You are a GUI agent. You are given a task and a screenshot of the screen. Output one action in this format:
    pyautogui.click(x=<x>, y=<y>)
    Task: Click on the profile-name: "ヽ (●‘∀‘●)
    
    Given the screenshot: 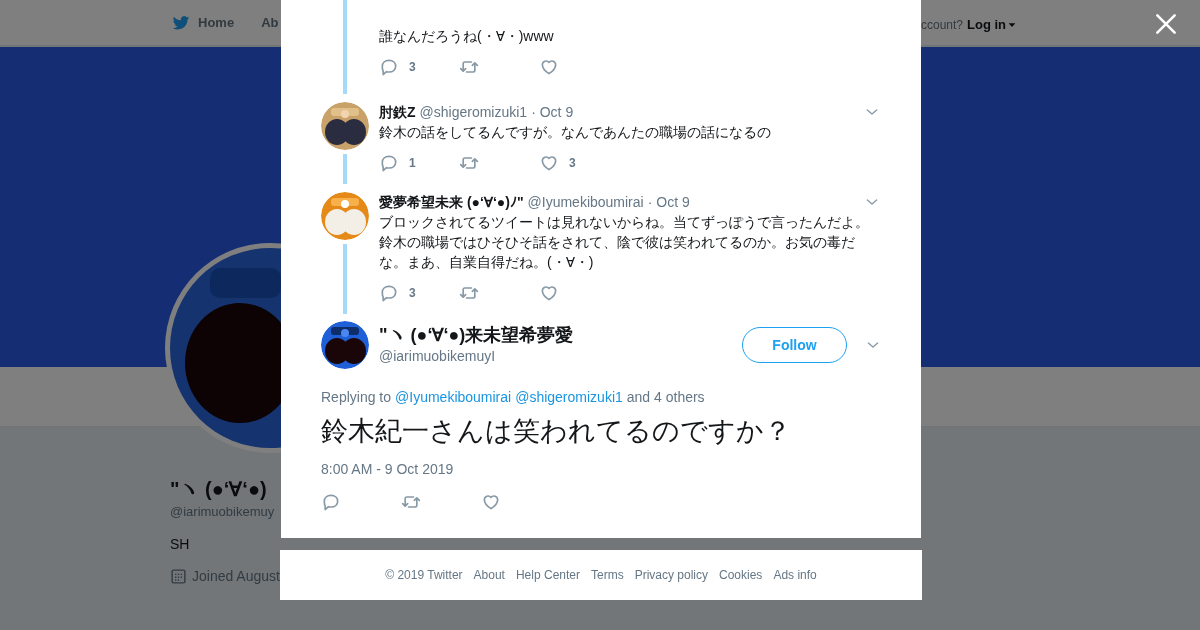 What is the action you would take?
    pyautogui.click(x=218, y=489)
    